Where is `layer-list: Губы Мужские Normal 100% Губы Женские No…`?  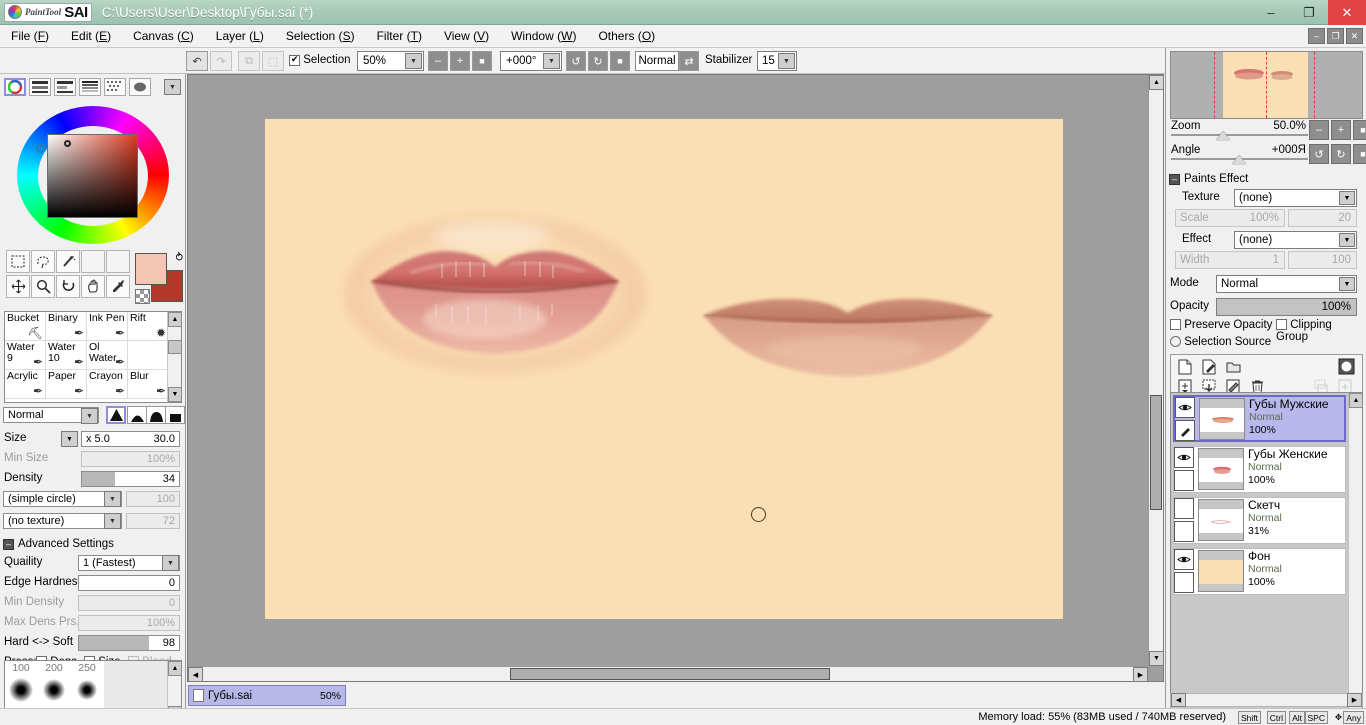
layer-list: Губы Мужские Normal 100% Губы Женские No… is located at coordinates (1266, 551).